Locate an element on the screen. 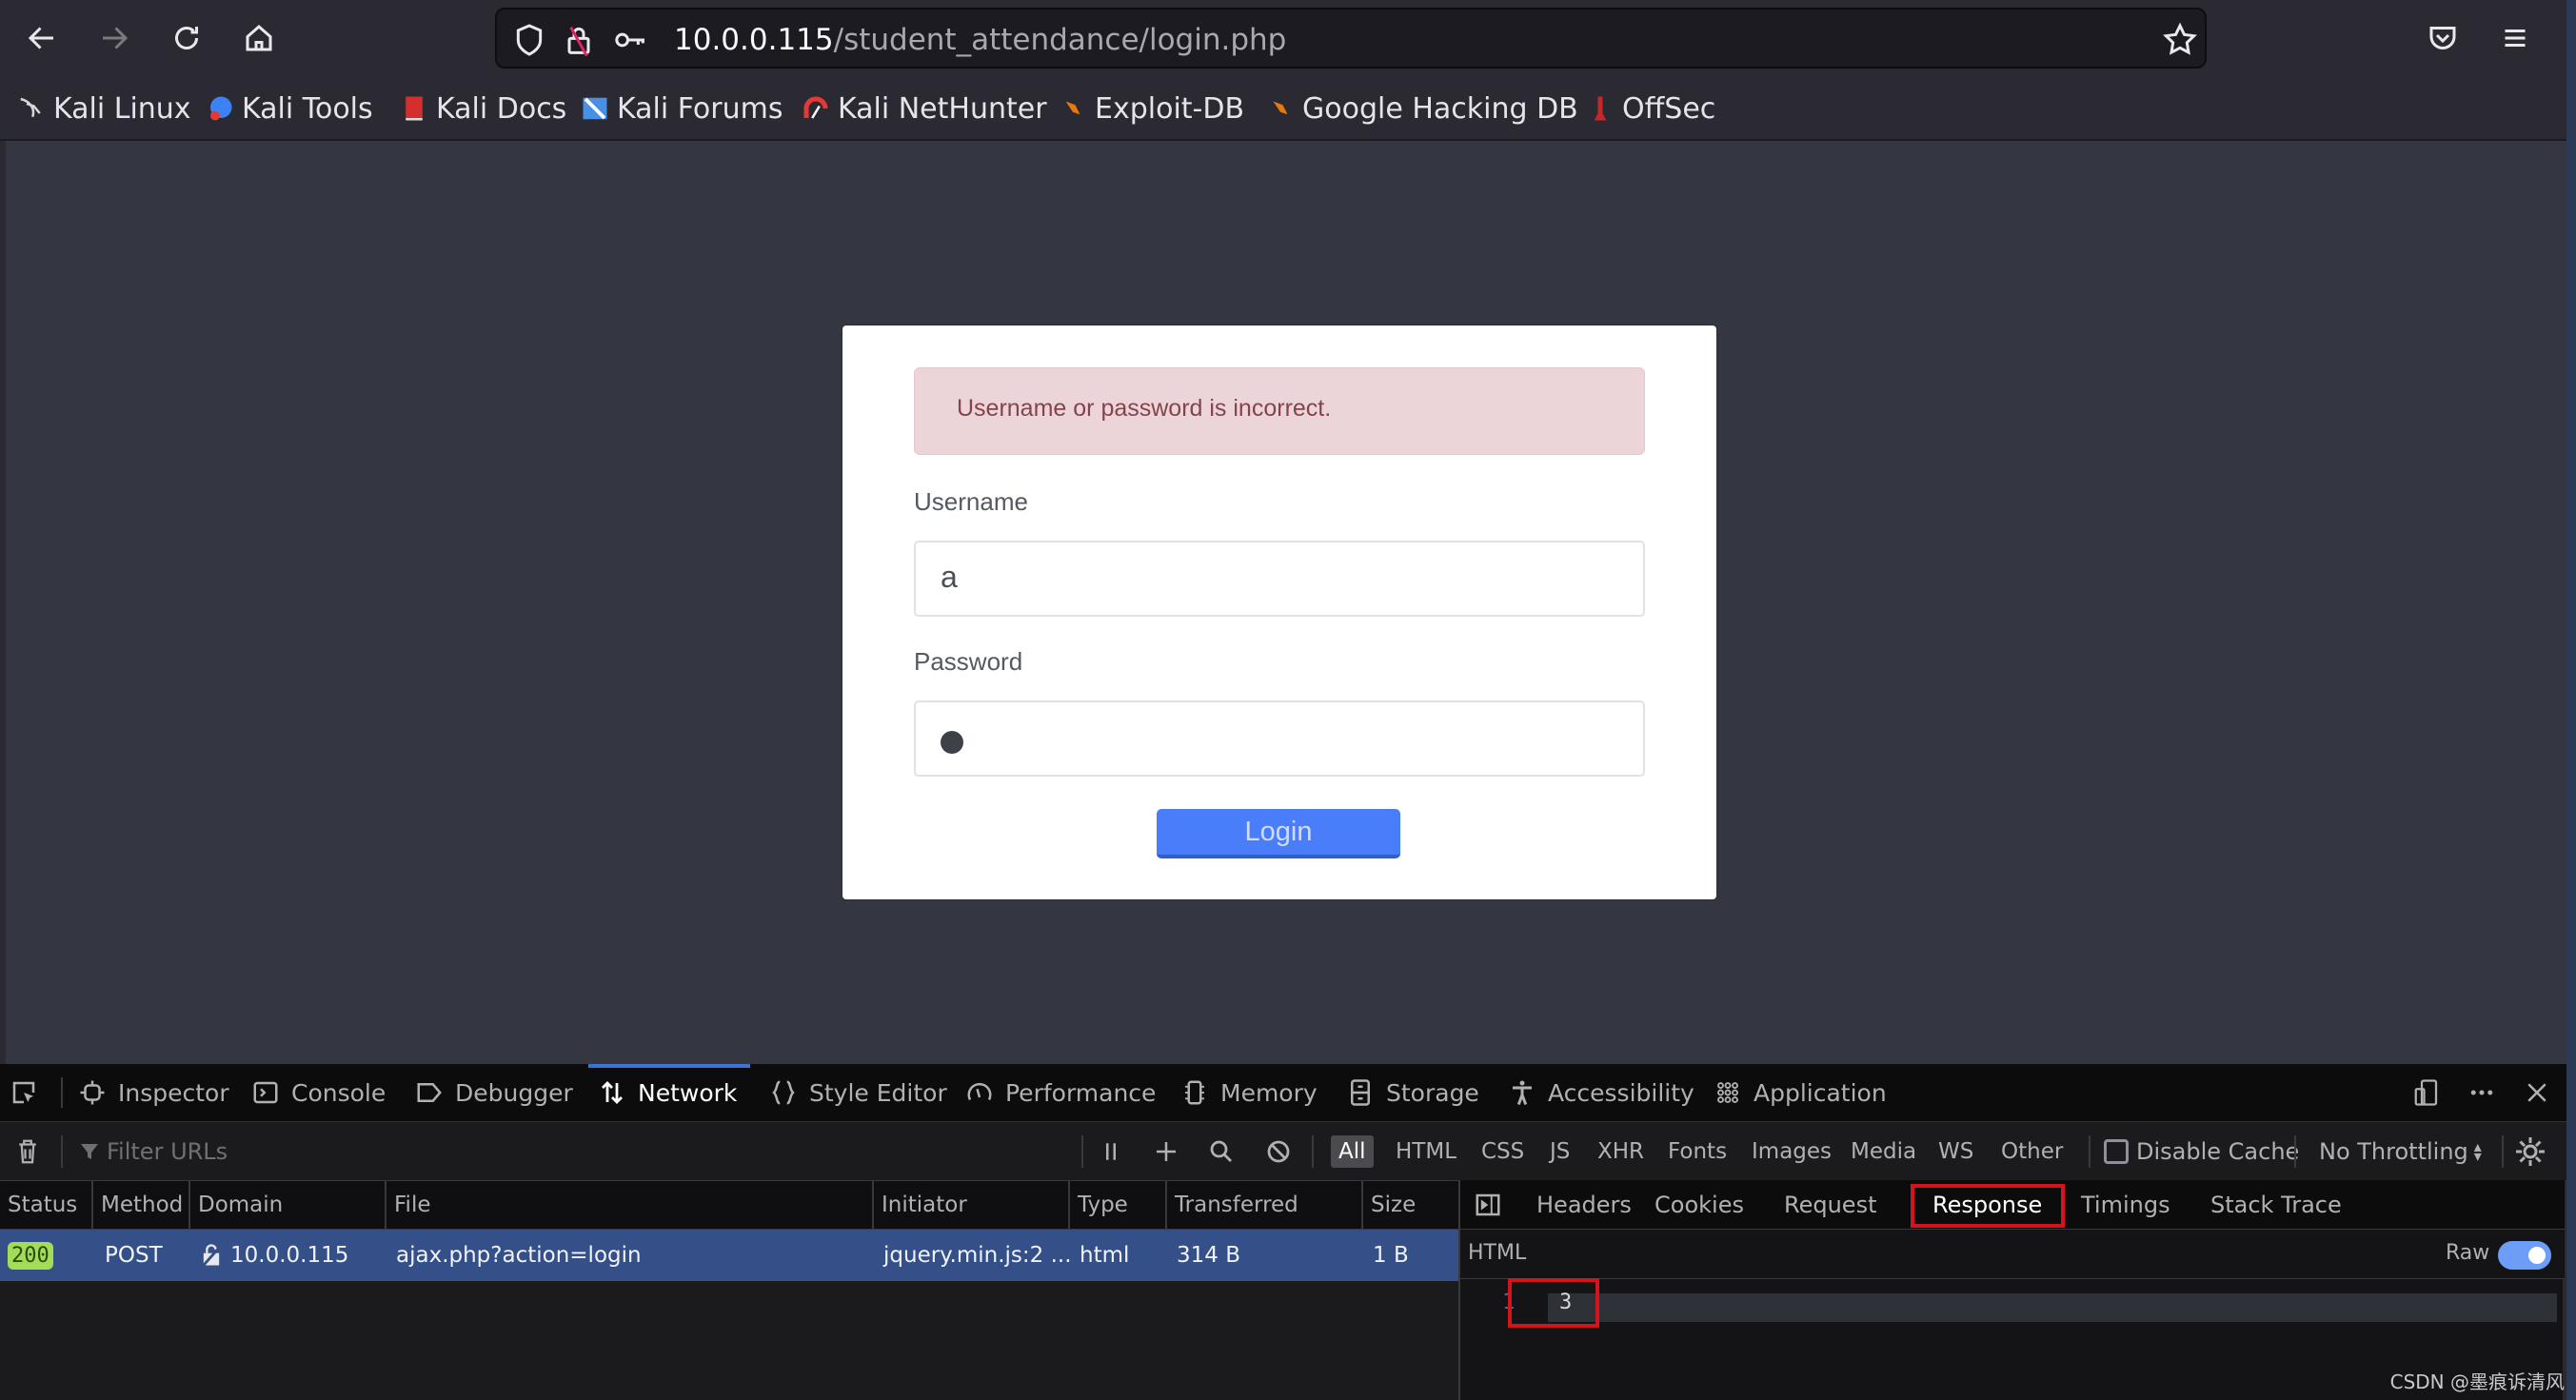 Image resolution: width=2576 pixels, height=1400 pixels. devtools-more-button is located at coordinates (2482, 1092).